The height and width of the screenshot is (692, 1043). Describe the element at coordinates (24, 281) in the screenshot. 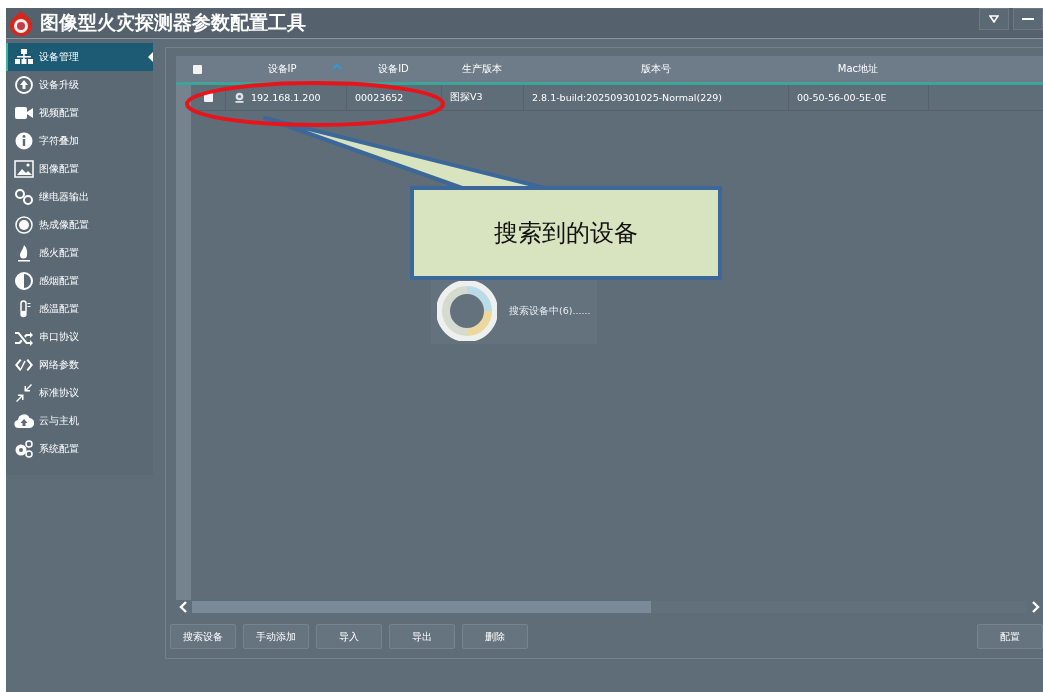

I see `contrast-icon` at that location.